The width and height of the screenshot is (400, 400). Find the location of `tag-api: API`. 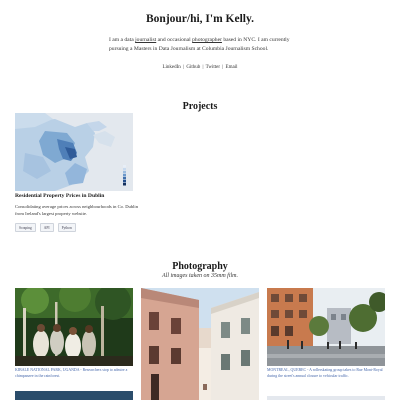

tag-api: API is located at coordinates (46, 227).